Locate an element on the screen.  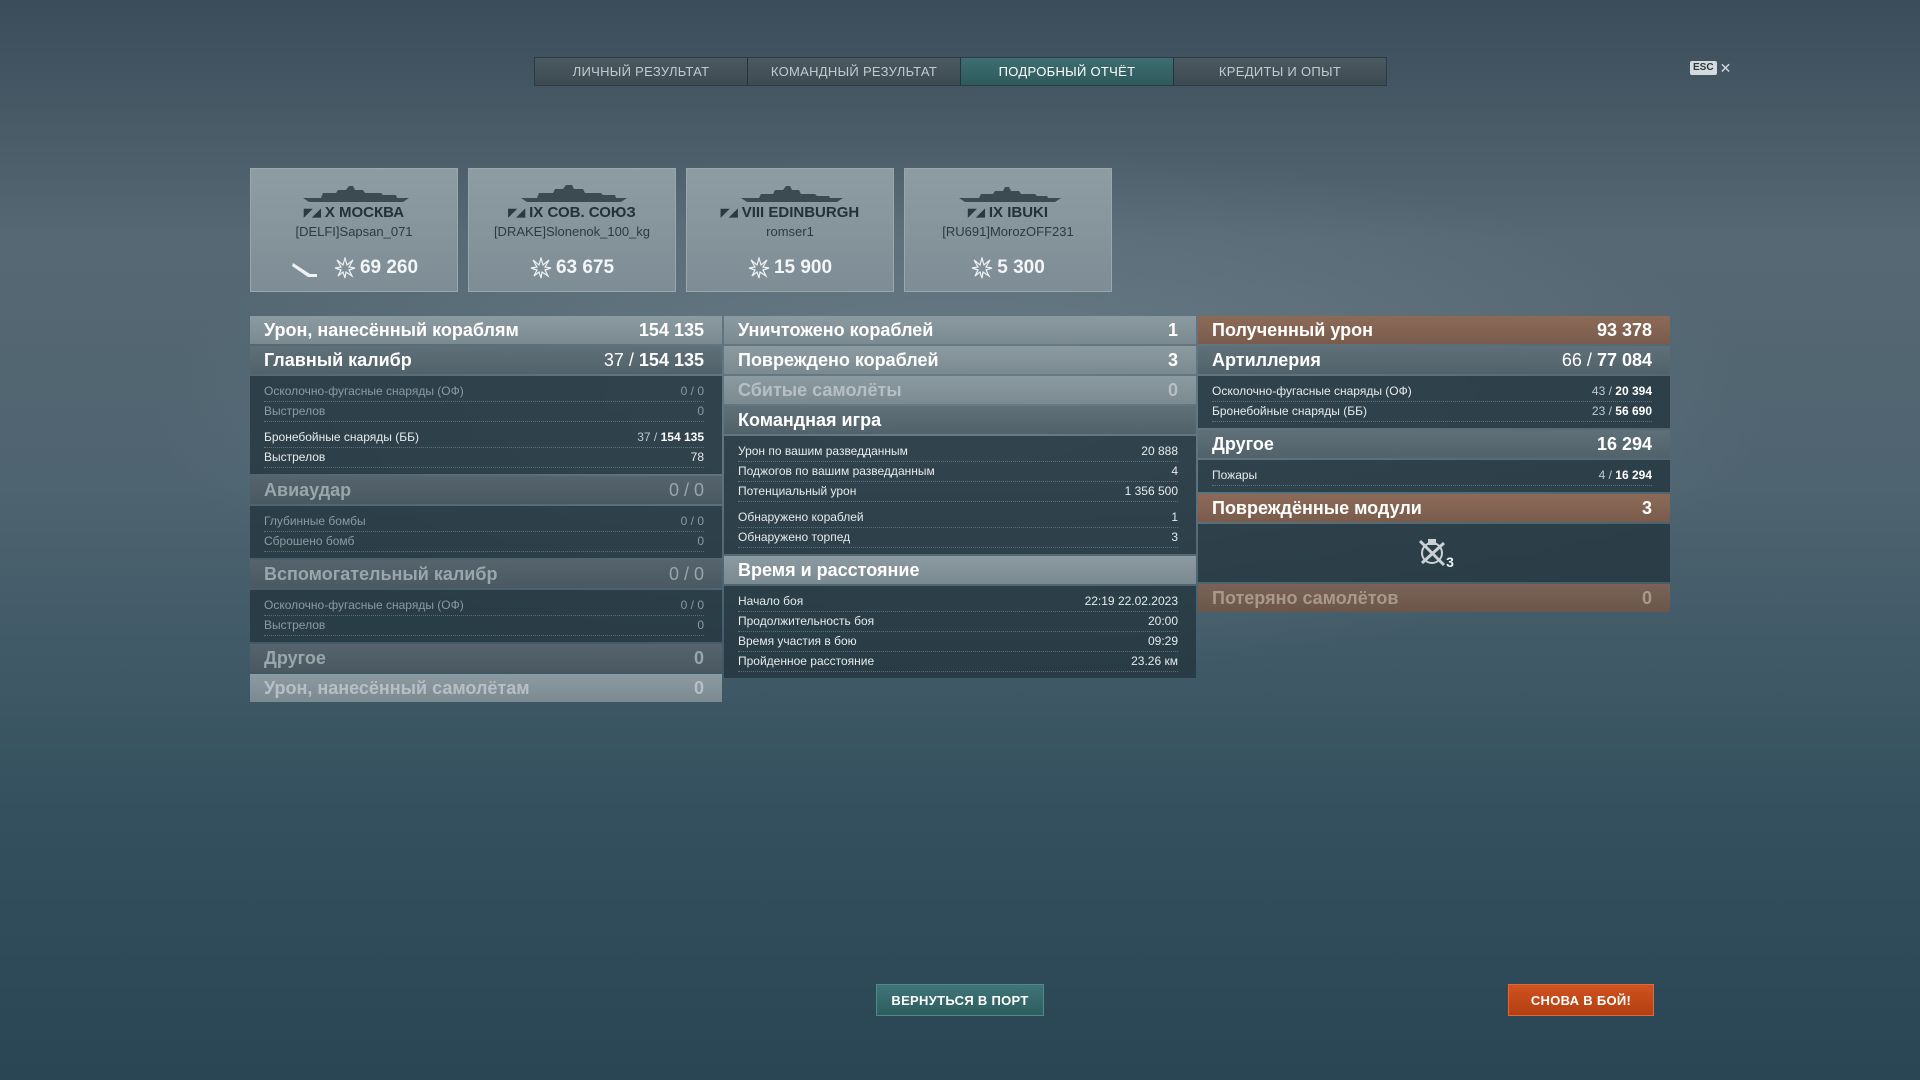
planes-lost-header: Потеряно самолётов 0 is located at coordinates (1434, 598).